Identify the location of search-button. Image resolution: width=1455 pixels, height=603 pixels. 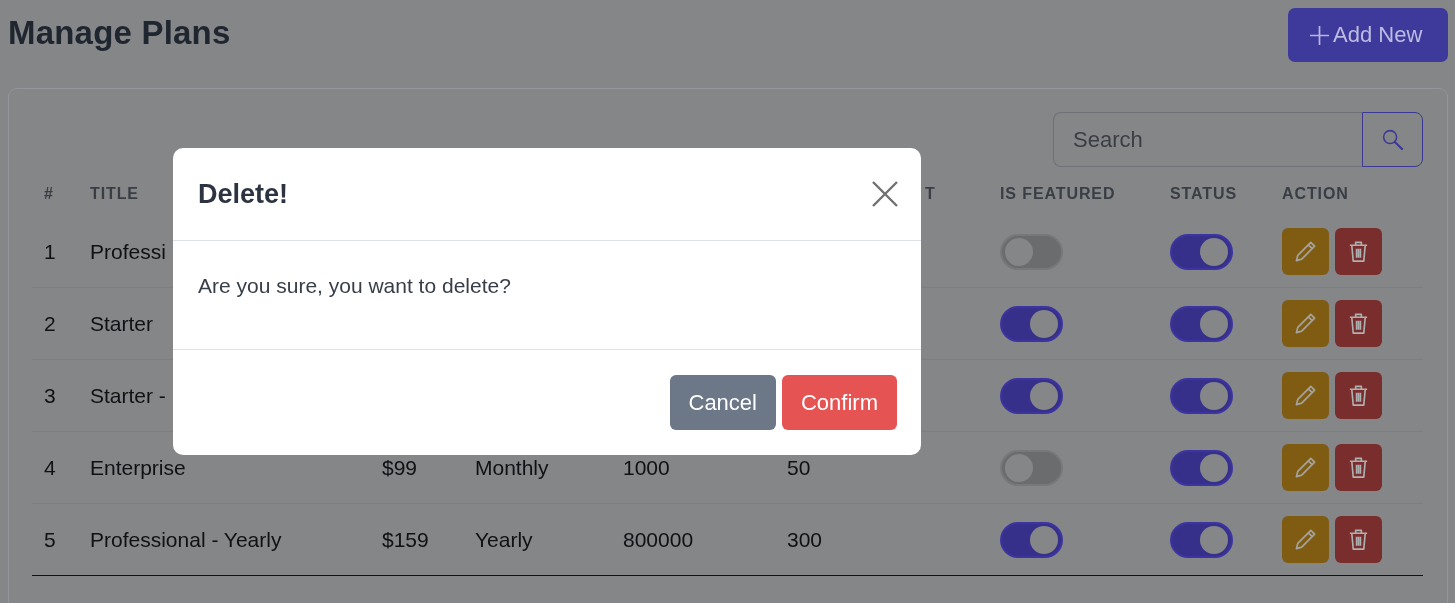
(1392, 139).